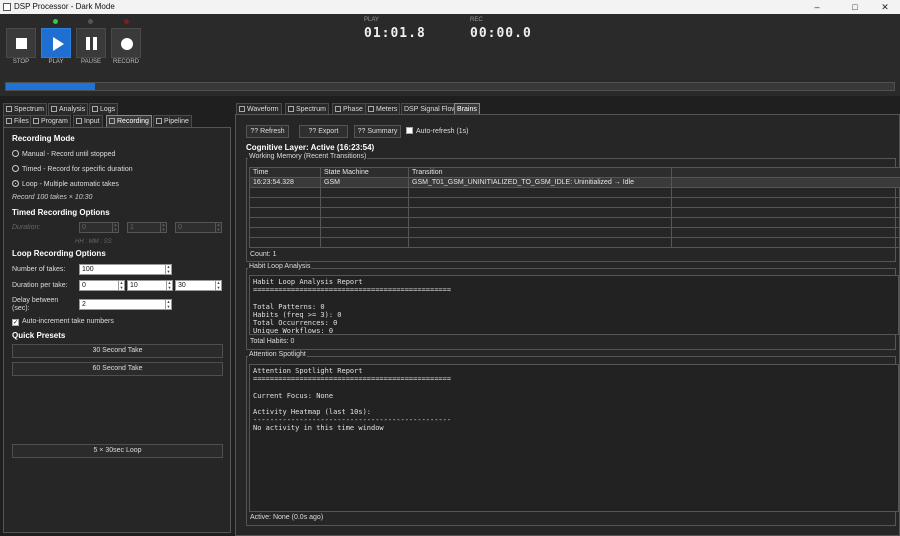 The height and width of the screenshot is (536, 900). What do you see at coordinates (15, 183) in the screenshot?
I see `radio-selected-icon` at bounding box center [15, 183].